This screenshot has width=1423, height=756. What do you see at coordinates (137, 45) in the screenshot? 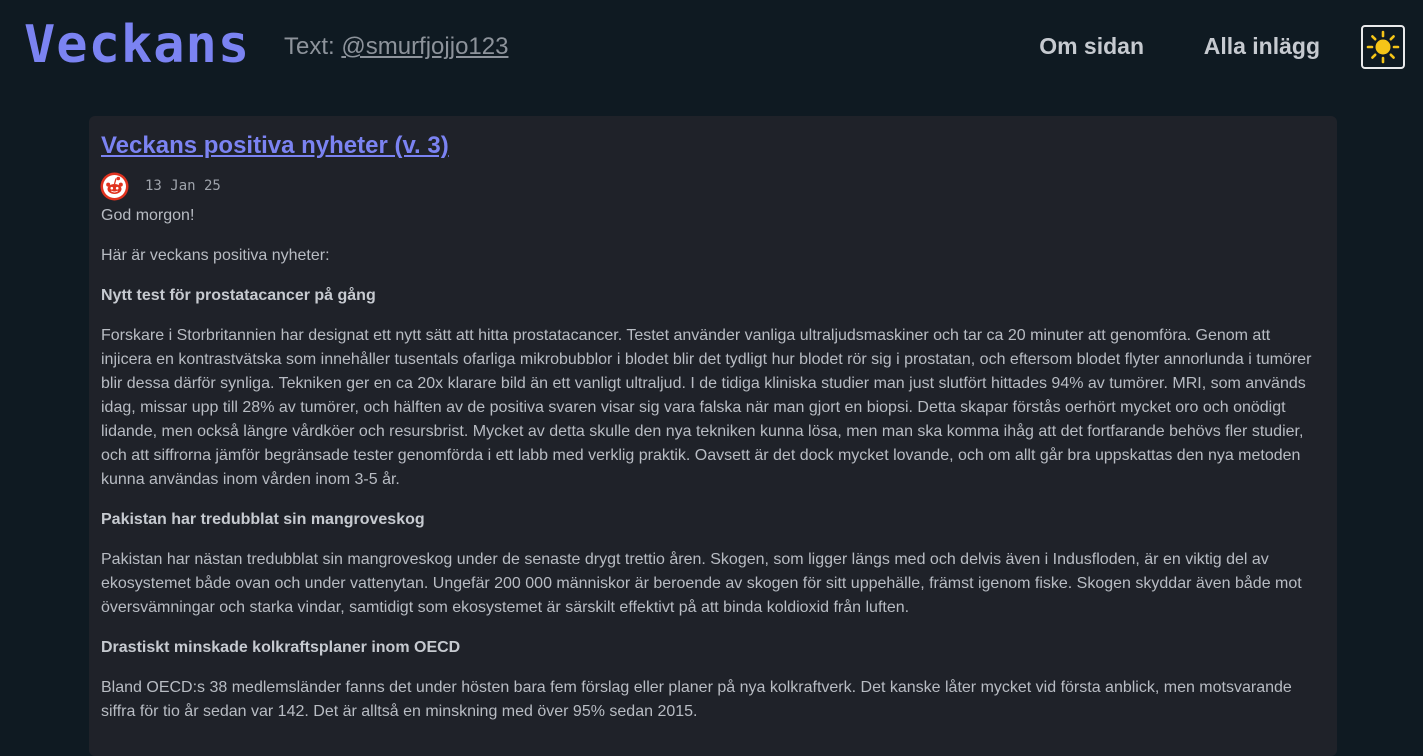
I see `site-logo: Veckans` at bounding box center [137, 45].